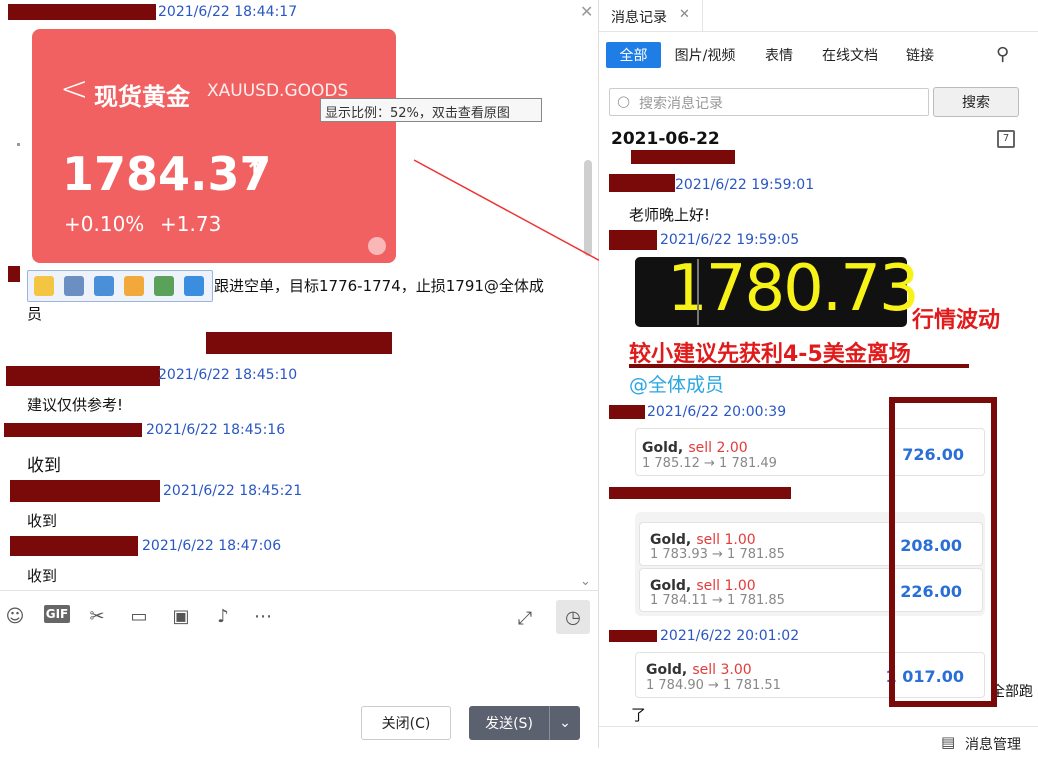 This screenshot has height=773, width=1038. What do you see at coordinates (779, 55) in the screenshot?
I see `filter-emoji: 表情` at bounding box center [779, 55].